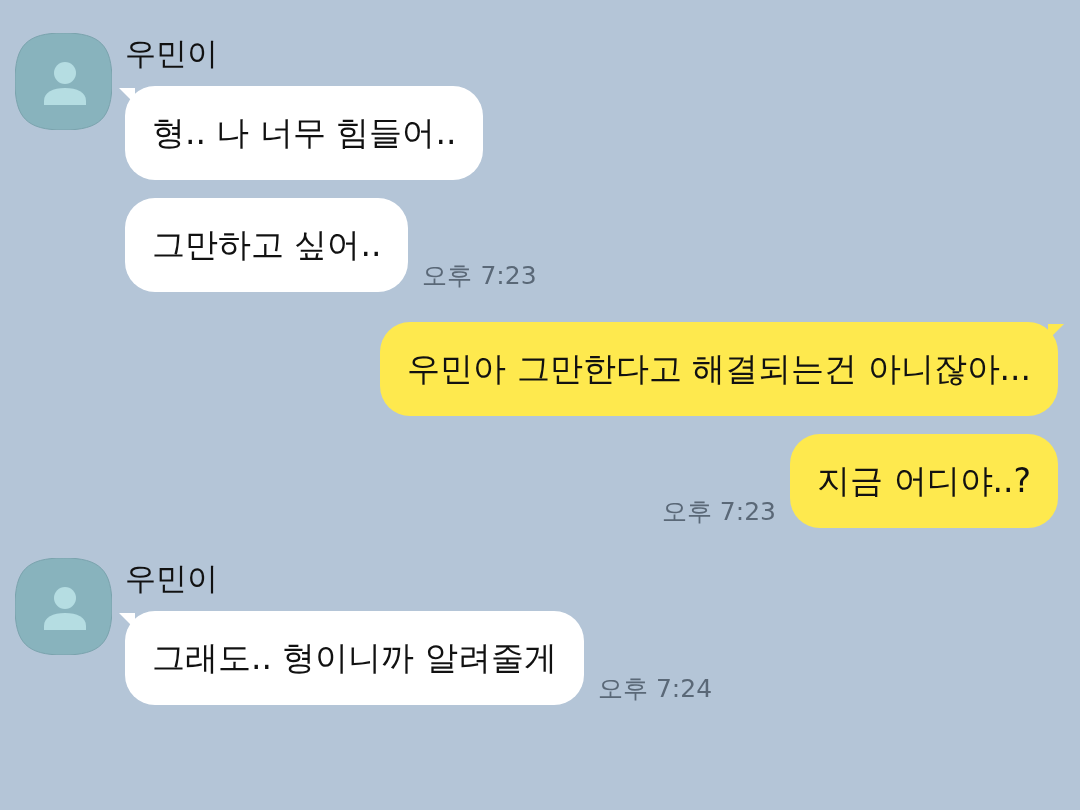 Image resolution: width=1080 pixels, height=810 pixels. I want to click on message-bubble: 그만하고 싶어.., so click(267, 245).